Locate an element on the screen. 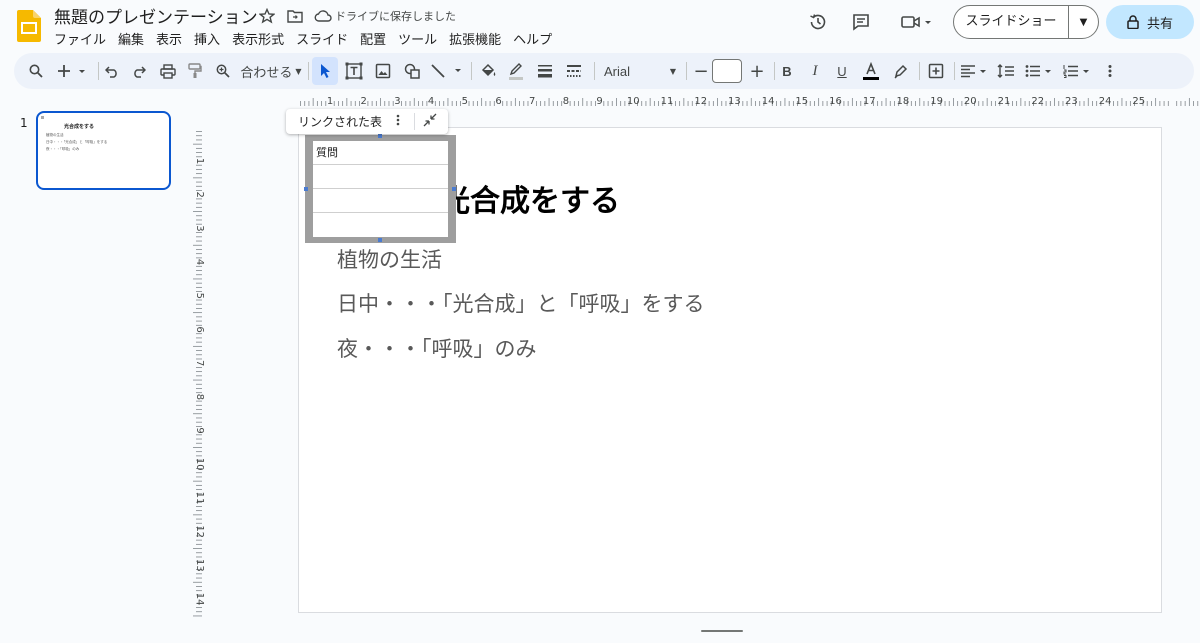 Image resolution: width=1200 pixels, height=643 pixels. ruler-label: 25 is located at coordinates (1138, 101).